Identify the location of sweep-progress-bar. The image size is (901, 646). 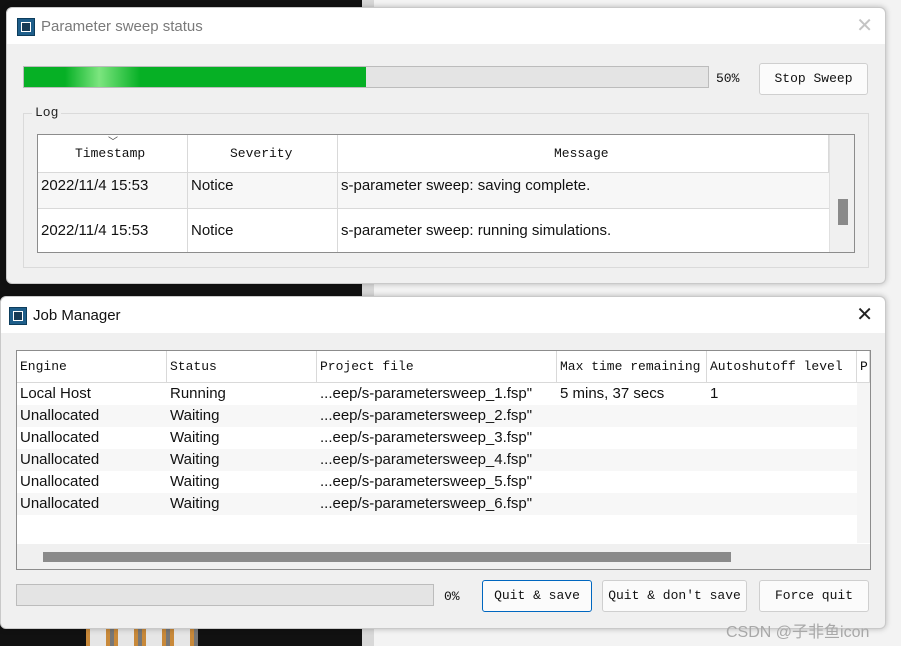
(366, 77).